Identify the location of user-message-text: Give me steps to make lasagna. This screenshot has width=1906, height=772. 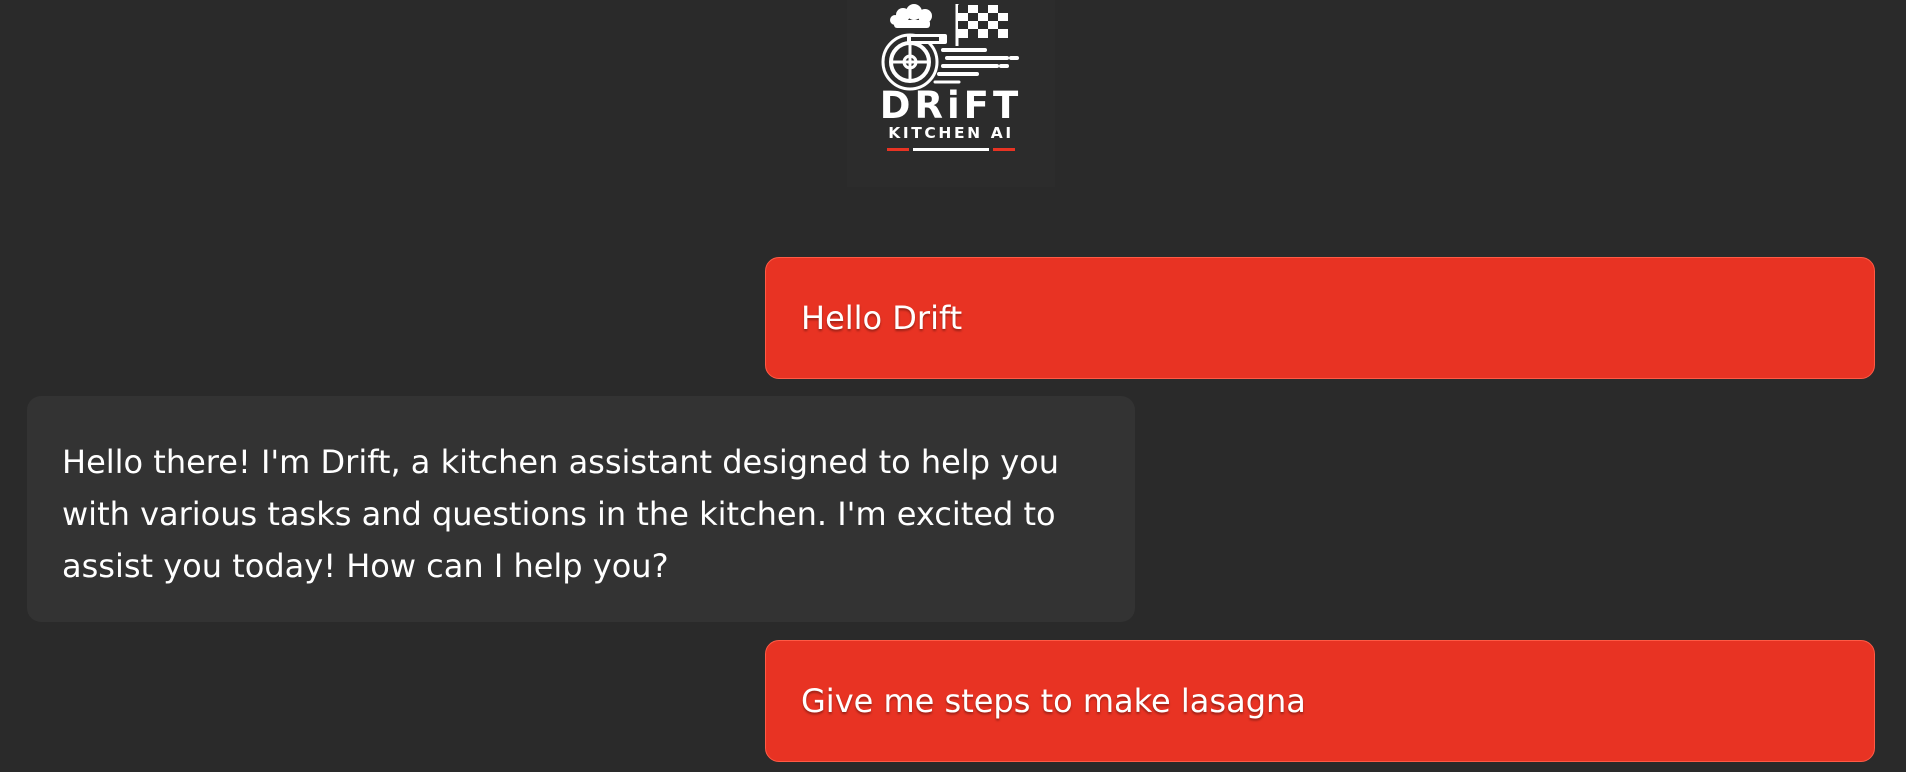
(1053, 701).